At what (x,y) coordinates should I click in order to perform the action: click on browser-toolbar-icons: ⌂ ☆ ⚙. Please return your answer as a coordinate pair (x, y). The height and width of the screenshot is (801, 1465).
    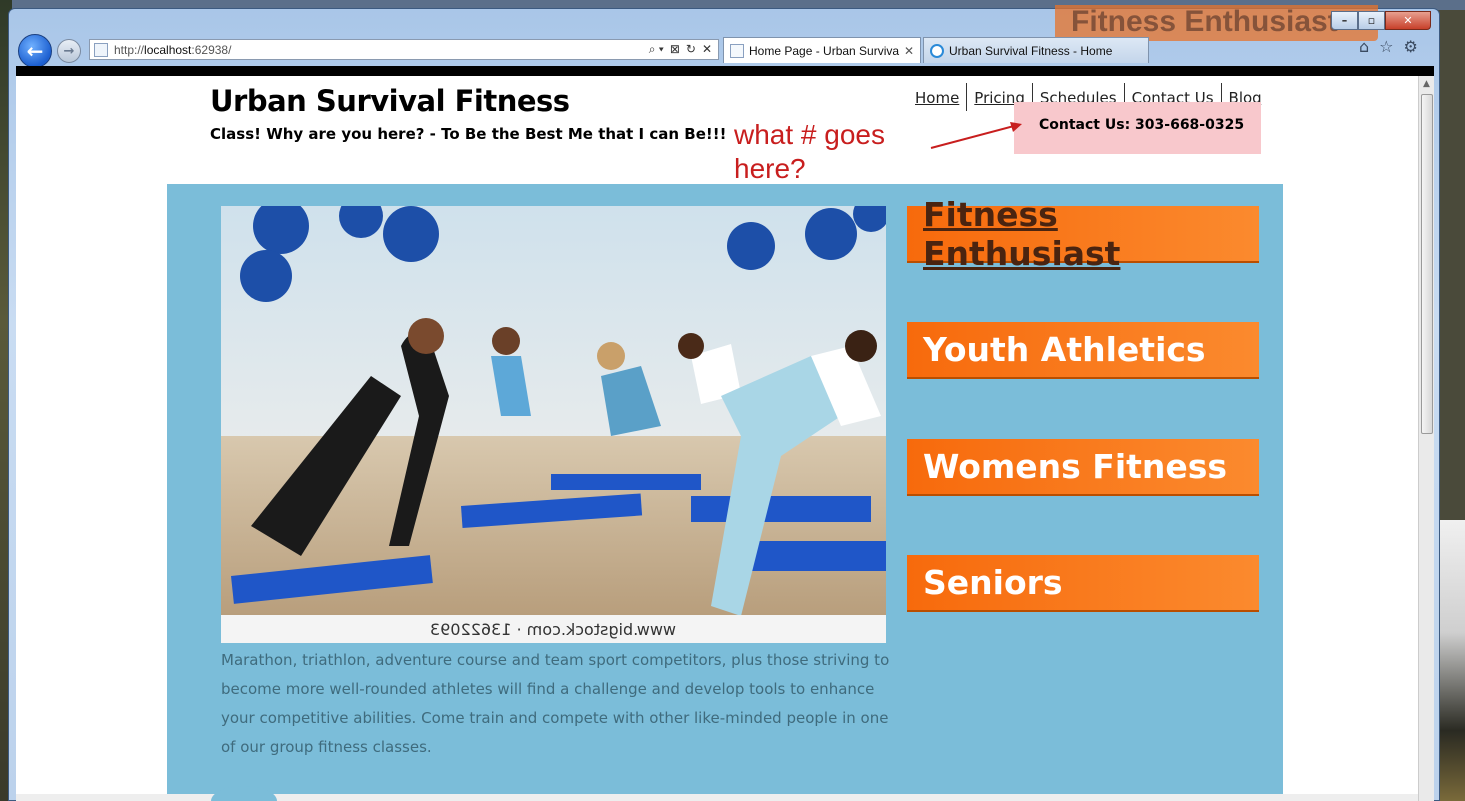
    Looking at the image, I should click on (1388, 46).